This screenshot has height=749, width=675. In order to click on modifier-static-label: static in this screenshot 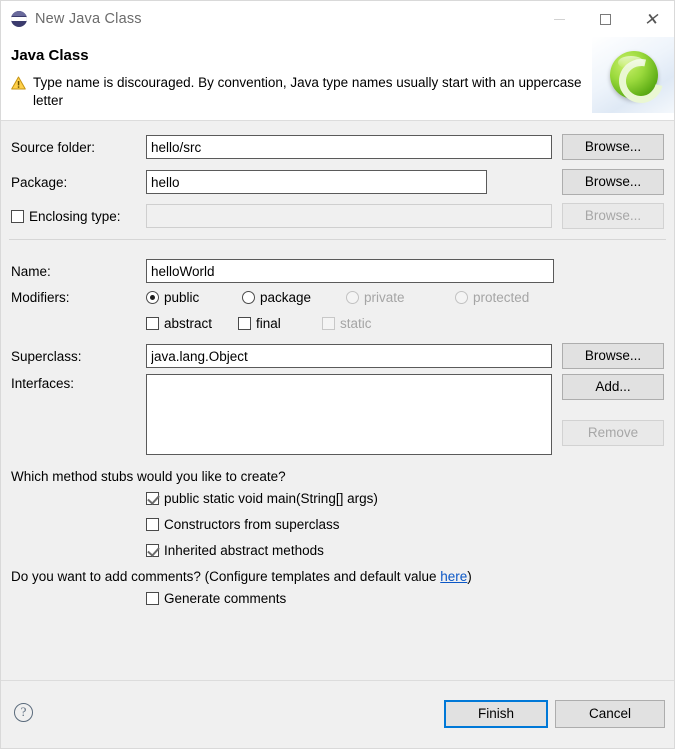, I will do `click(356, 323)`.